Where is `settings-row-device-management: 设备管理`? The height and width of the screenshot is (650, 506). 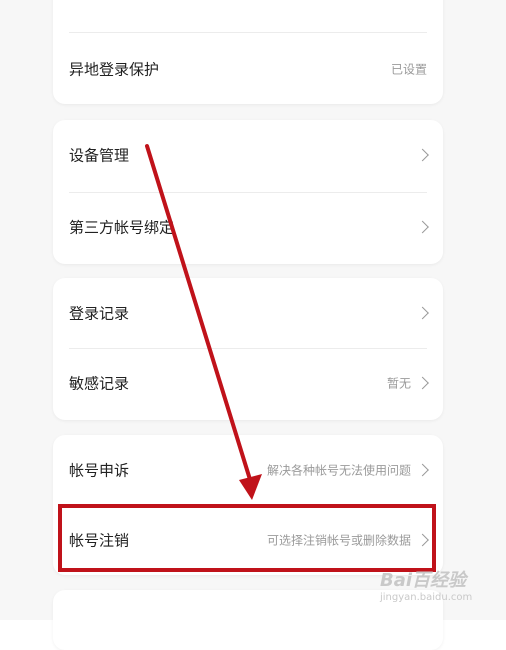
settings-row-device-management: 设备管理 is located at coordinates (248, 155).